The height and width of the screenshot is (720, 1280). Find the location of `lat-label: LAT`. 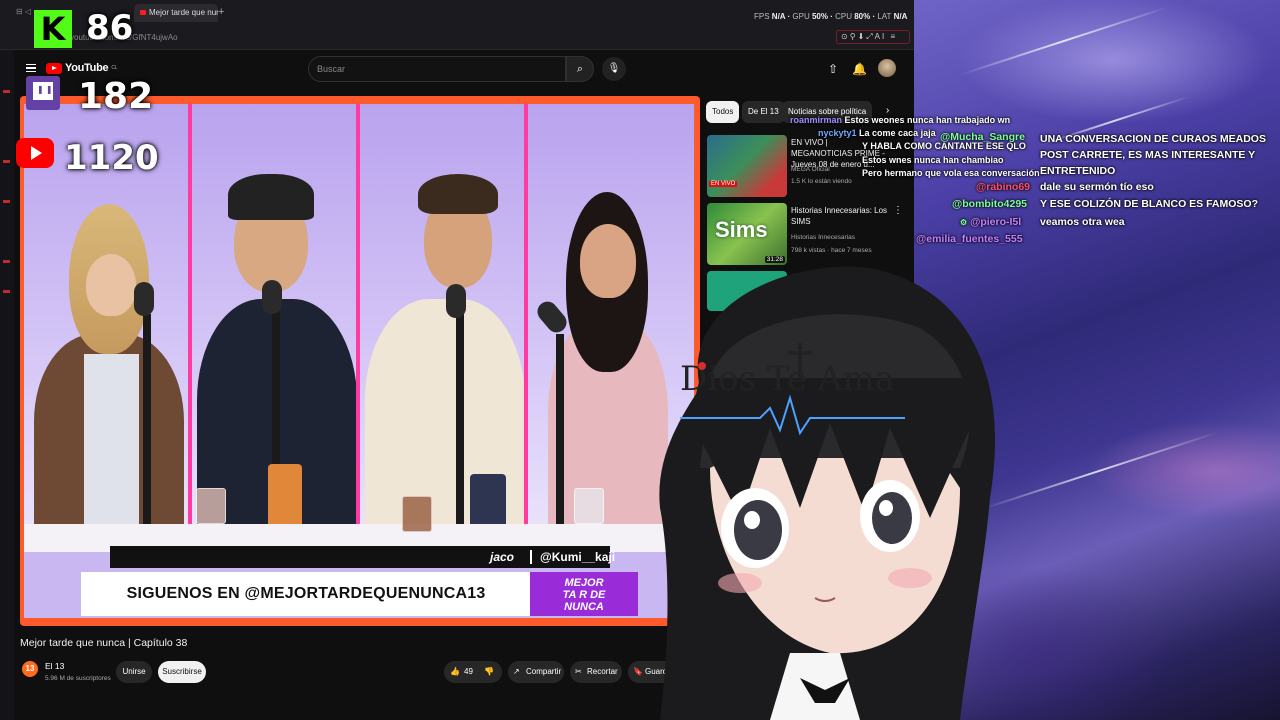

lat-label: LAT is located at coordinates (884, 16).